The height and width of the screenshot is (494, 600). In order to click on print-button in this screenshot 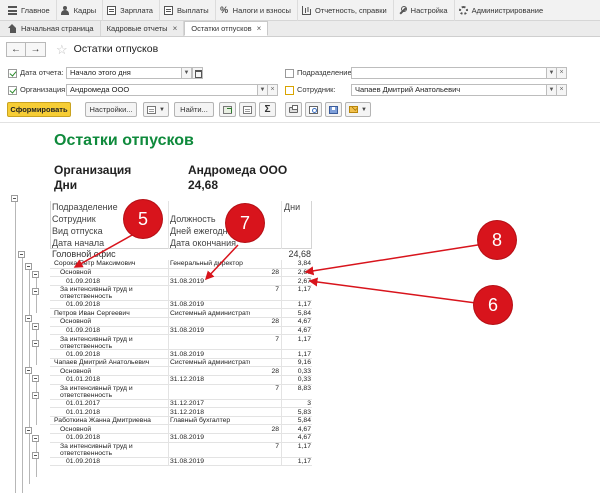, I will do `click(293, 109)`.